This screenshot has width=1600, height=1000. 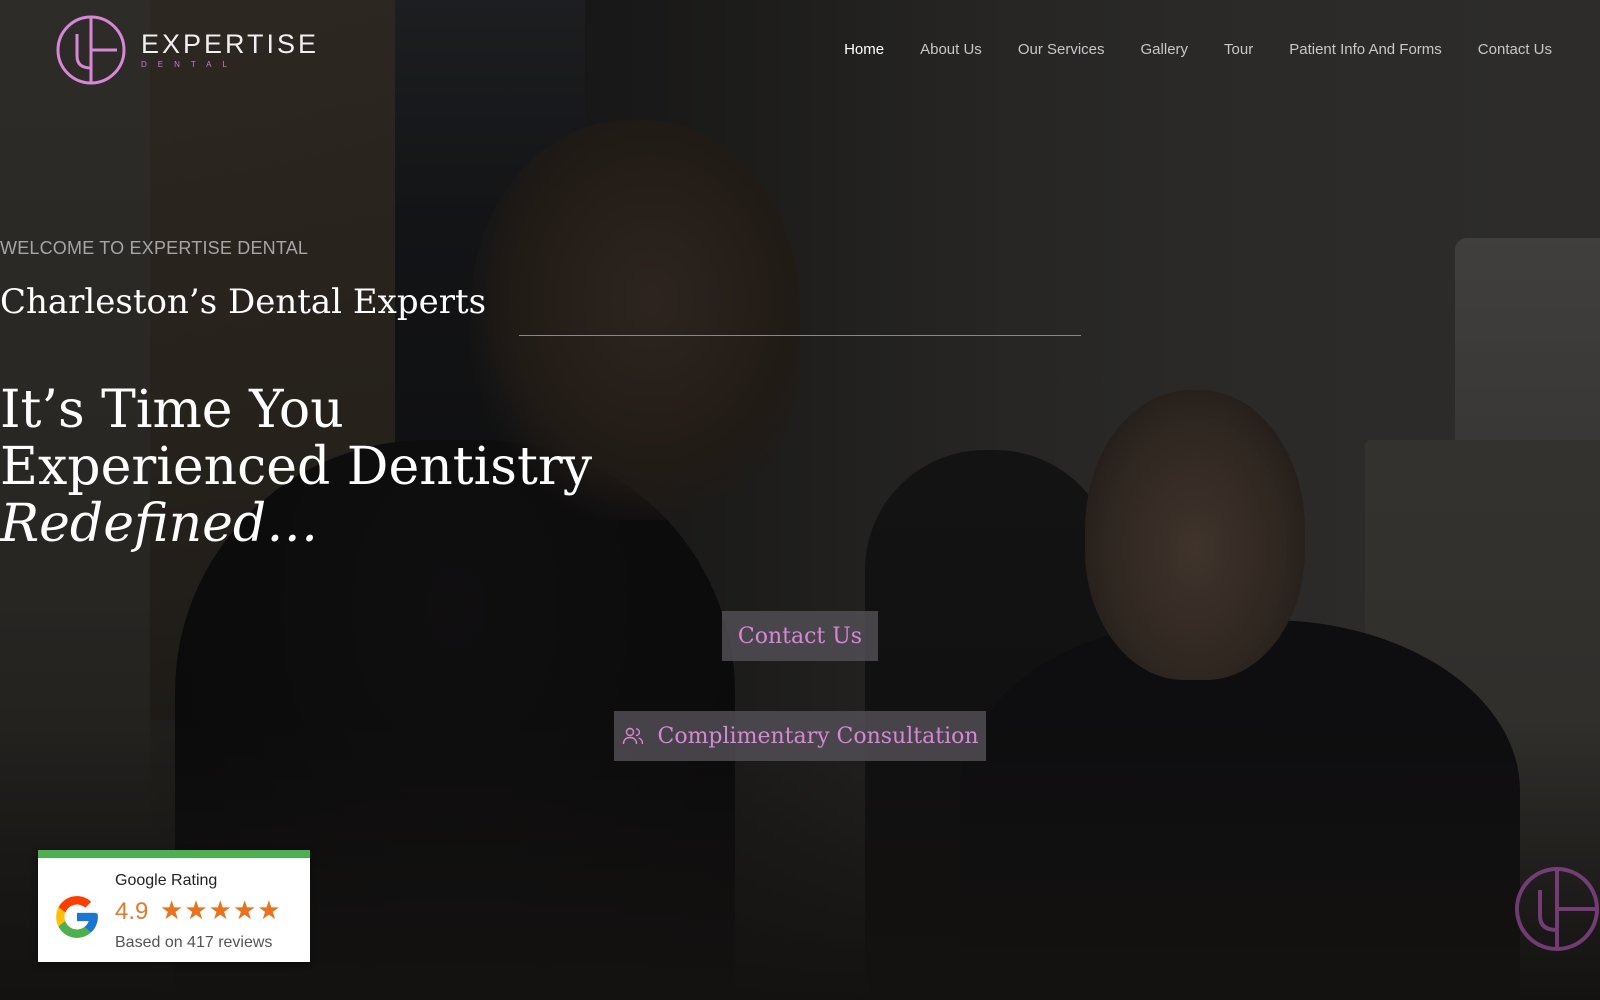 What do you see at coordinates (633, 736) in the screenshot?
I see `users-icon` at bounding box center [633, 736].